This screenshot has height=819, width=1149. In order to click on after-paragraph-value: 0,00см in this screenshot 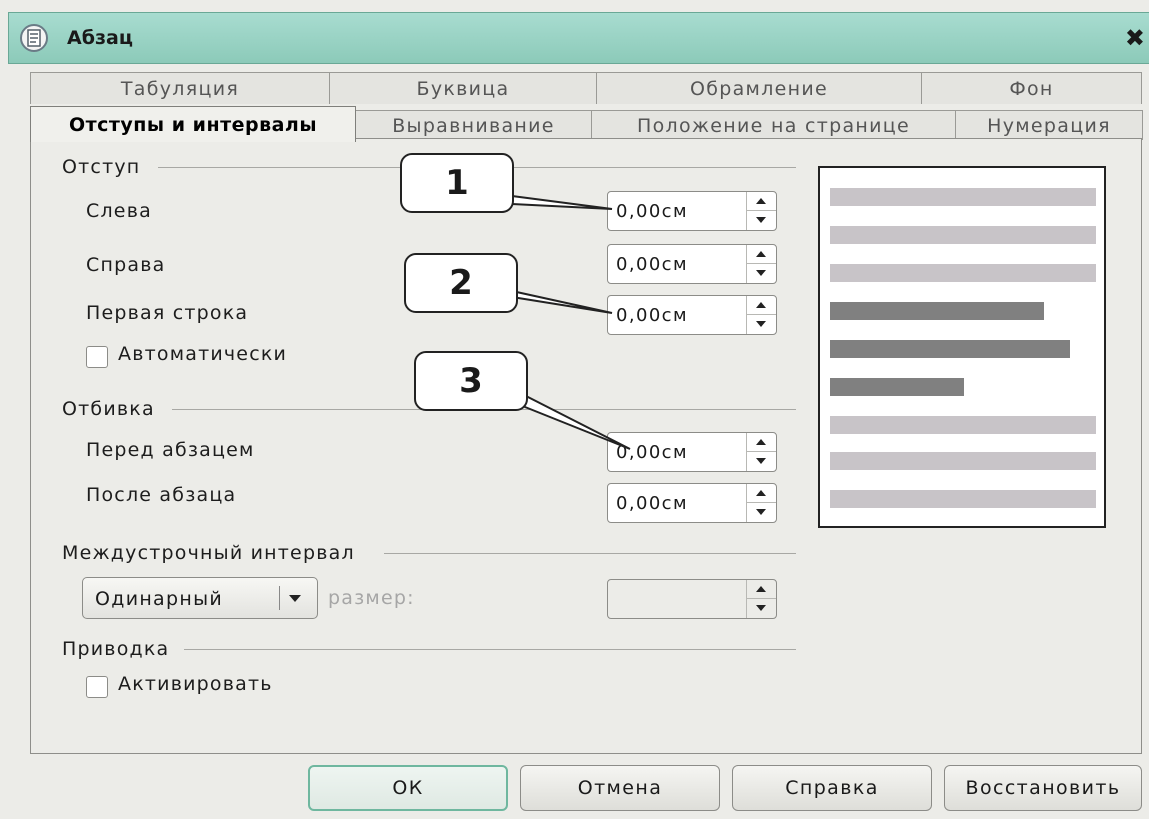, I will do `click(652, 503)`.